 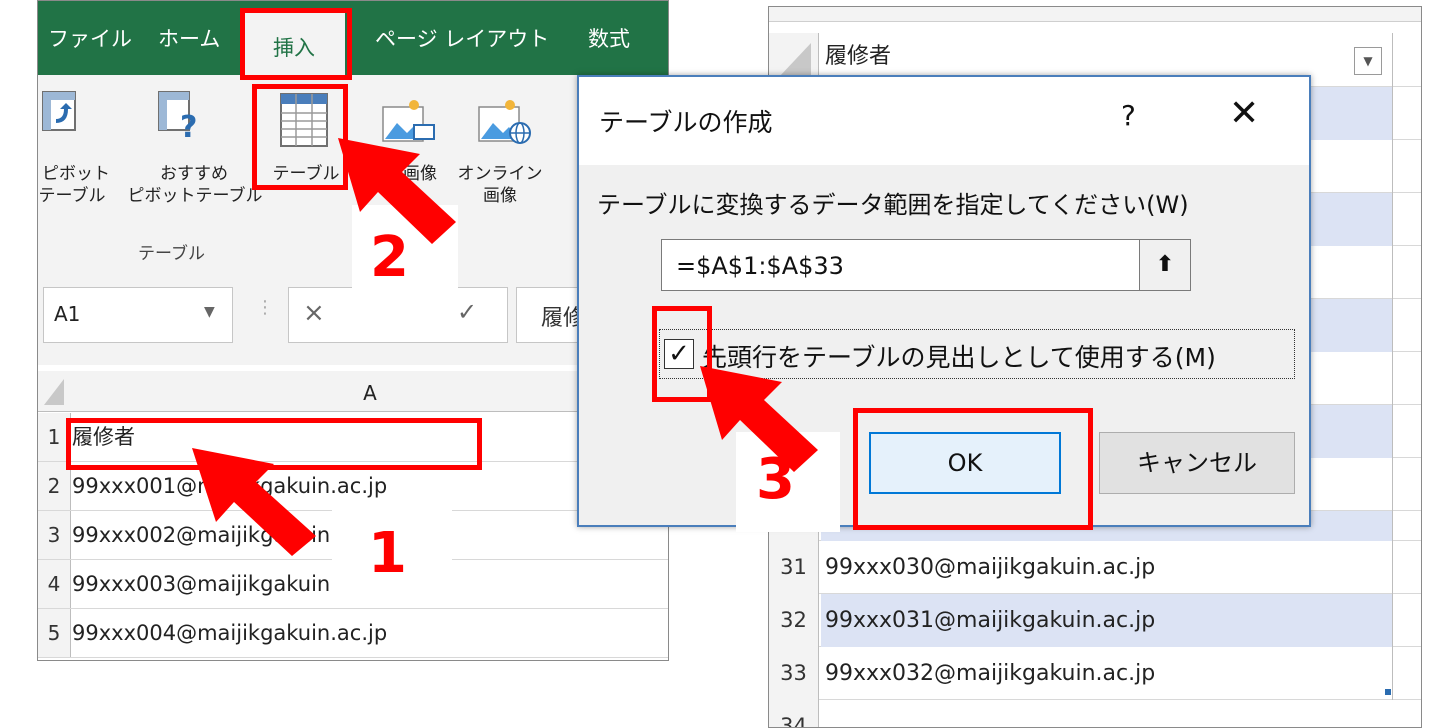 What do you see at coordinates (209, 312) in the screenshot?
I see `chevron-down-icon: ▼` at bounding box center [209, 312].